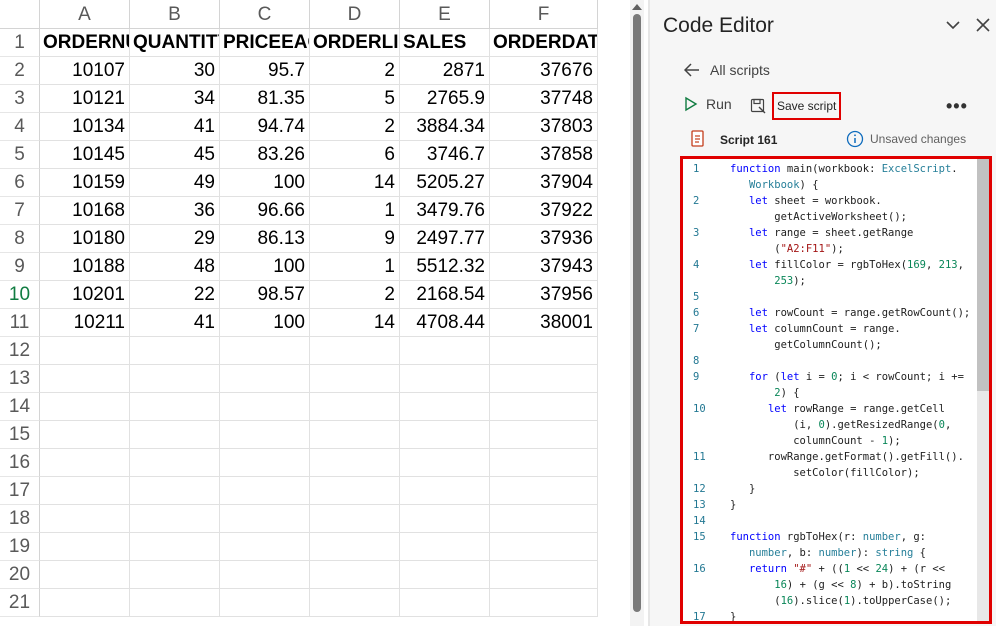 The image size is (996, 626). What do you see at coordinates (957, 106) in the screenshot?
I see `more-options-button: •••` at bounding box center [957, 106].